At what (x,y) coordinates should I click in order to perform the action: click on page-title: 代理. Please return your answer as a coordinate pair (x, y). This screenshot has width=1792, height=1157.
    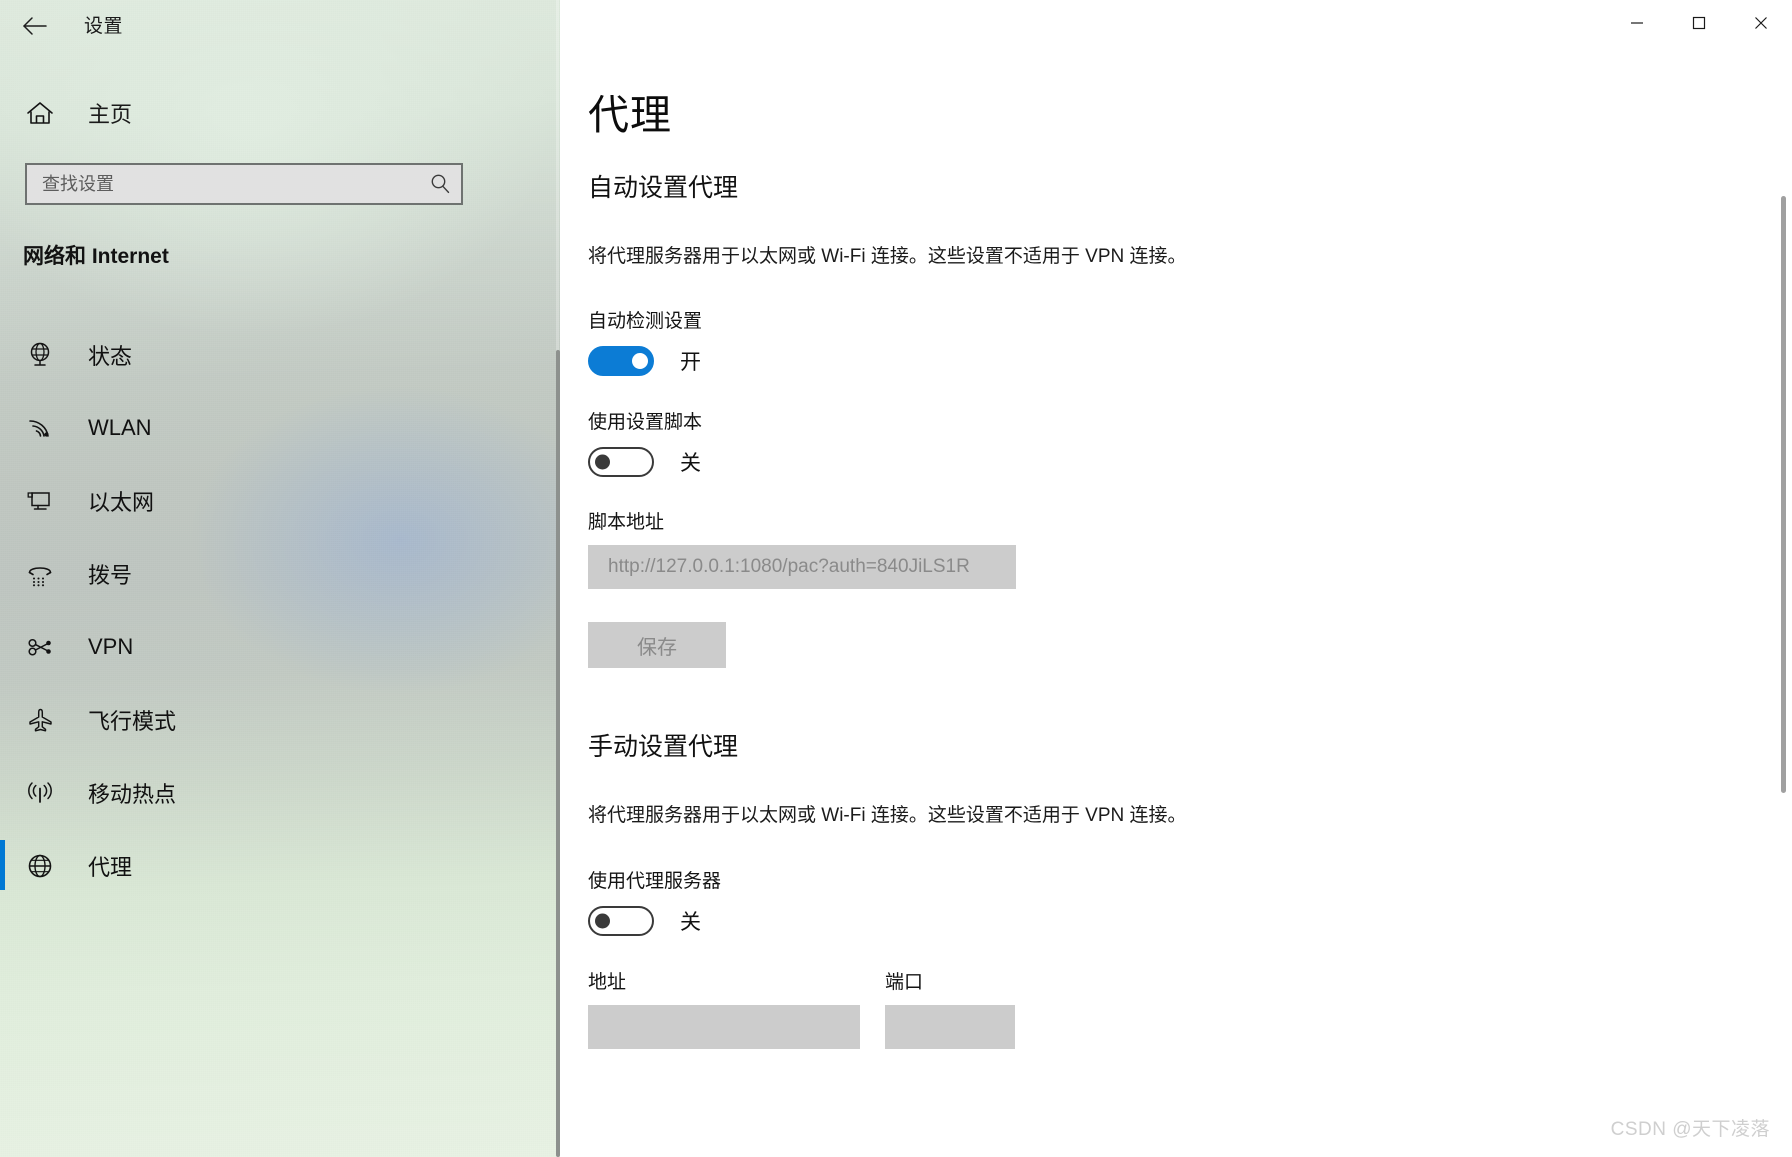
    Looking at the image, I should click on (630, 115).